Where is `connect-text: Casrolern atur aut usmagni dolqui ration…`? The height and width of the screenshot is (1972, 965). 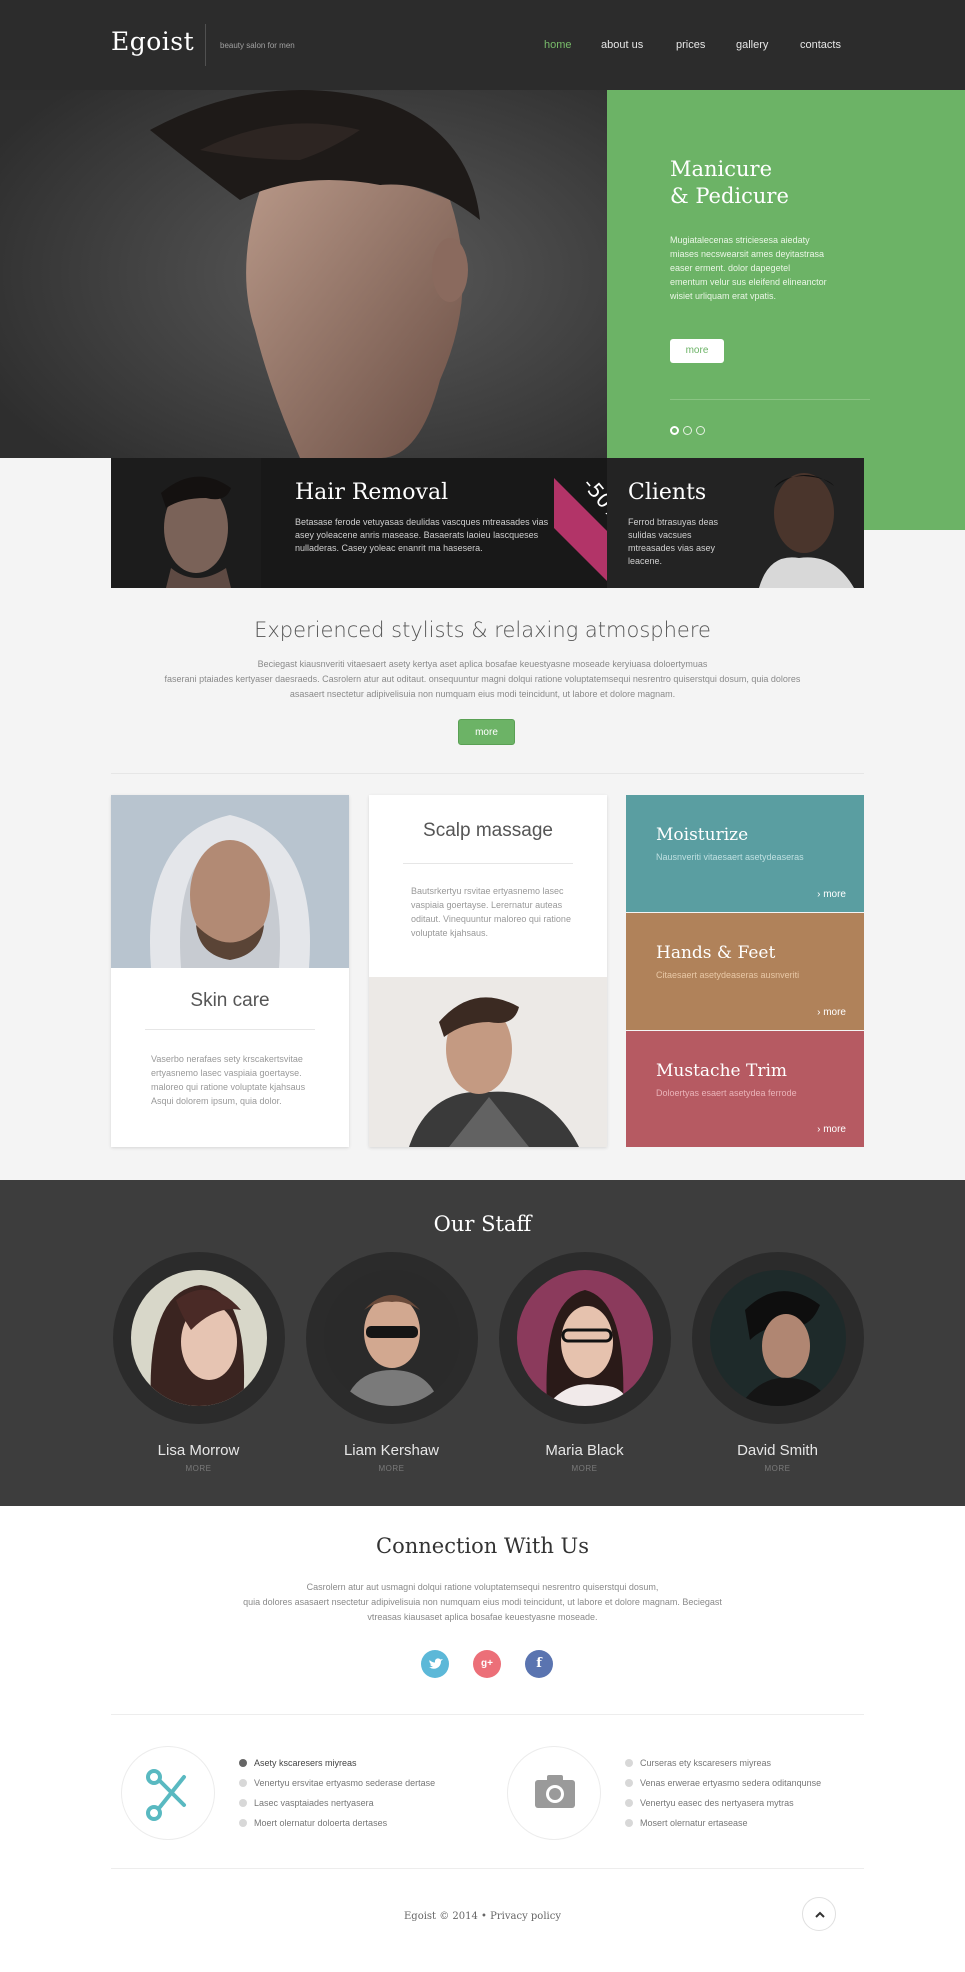 connect-text: Casrolern atur aut usmagni dolqui ration… is located at coordinates (482, 1602).